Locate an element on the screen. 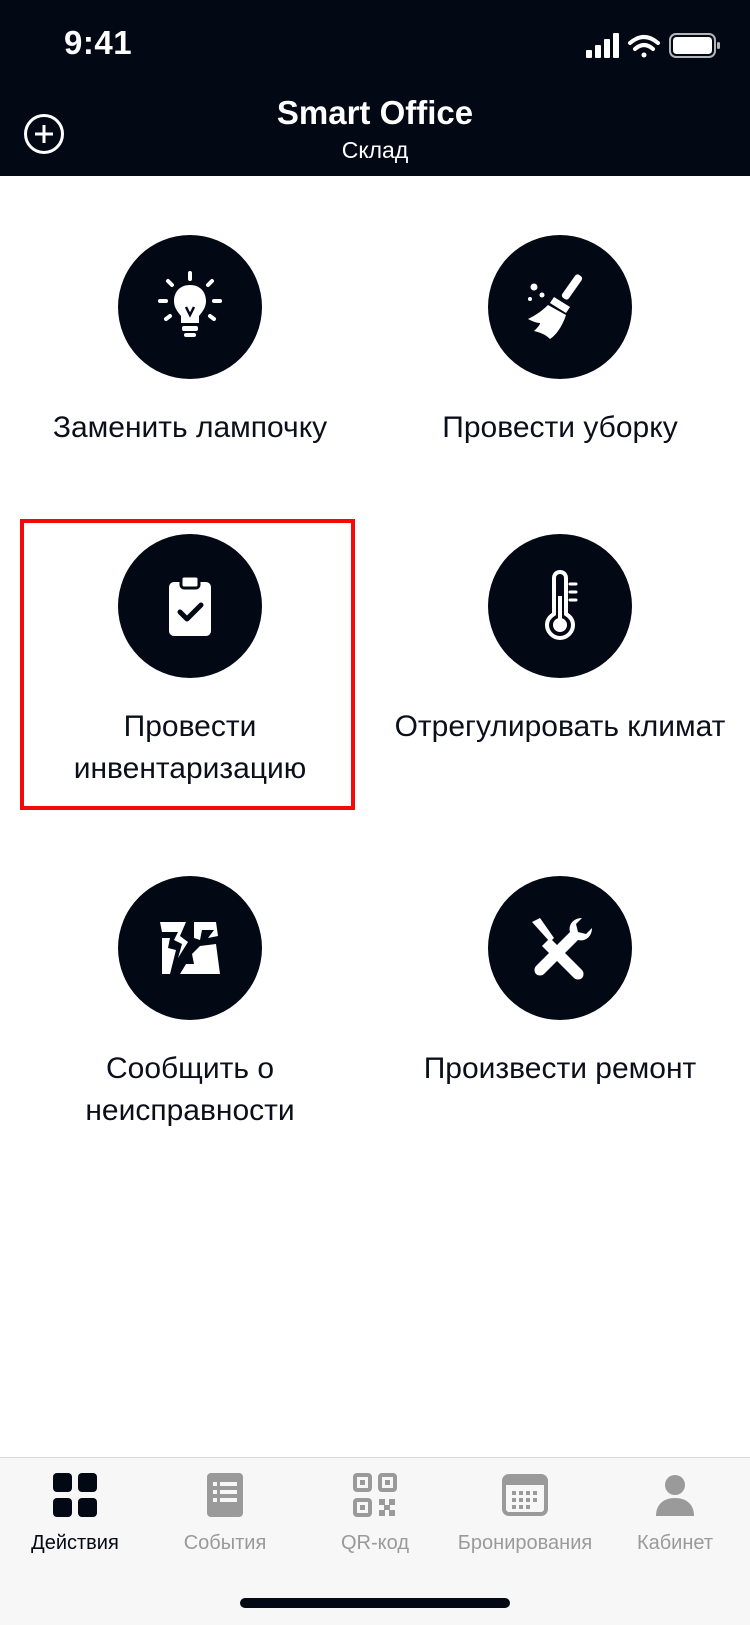 The image size is (750, 1625). tab-bookings: Бронирования is located at coordinates (525, 1513).